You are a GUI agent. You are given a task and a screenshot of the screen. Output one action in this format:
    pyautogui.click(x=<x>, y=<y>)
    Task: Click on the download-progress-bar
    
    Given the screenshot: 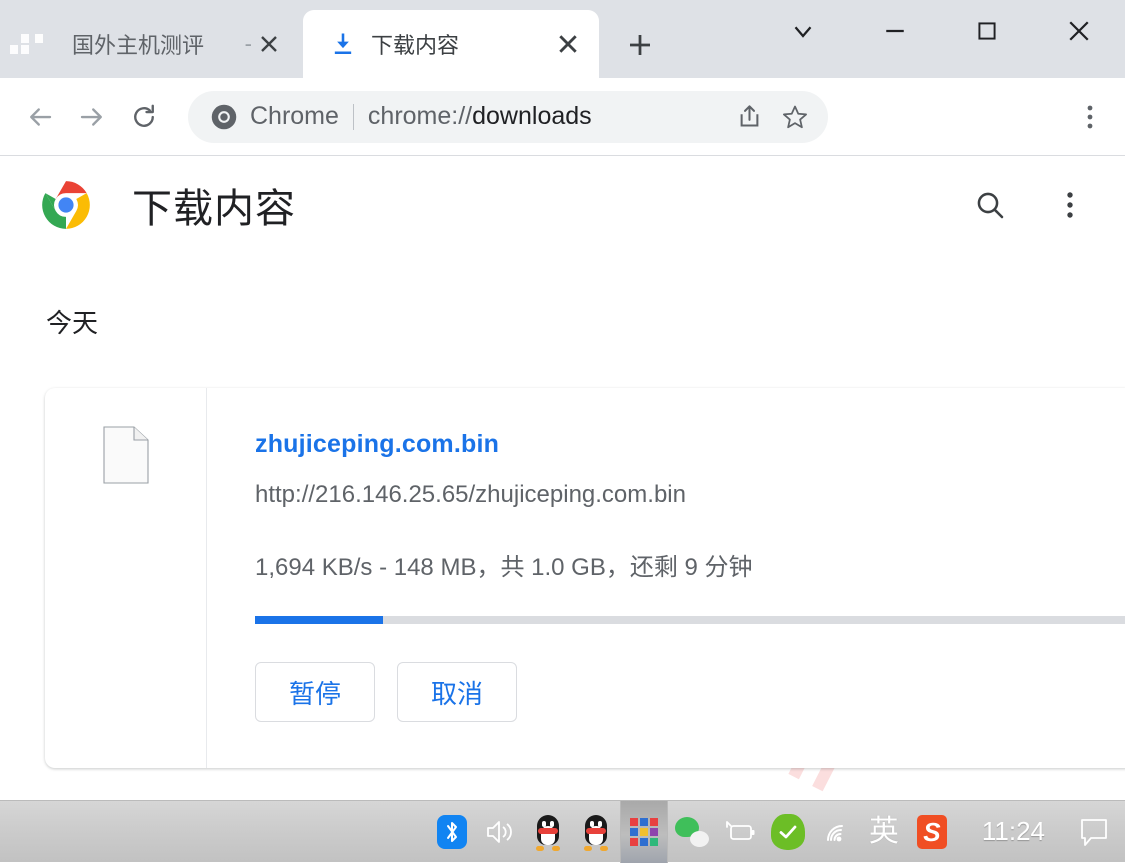 What is the action you would take?
    pyautogui.click(x=690, y=620)
    